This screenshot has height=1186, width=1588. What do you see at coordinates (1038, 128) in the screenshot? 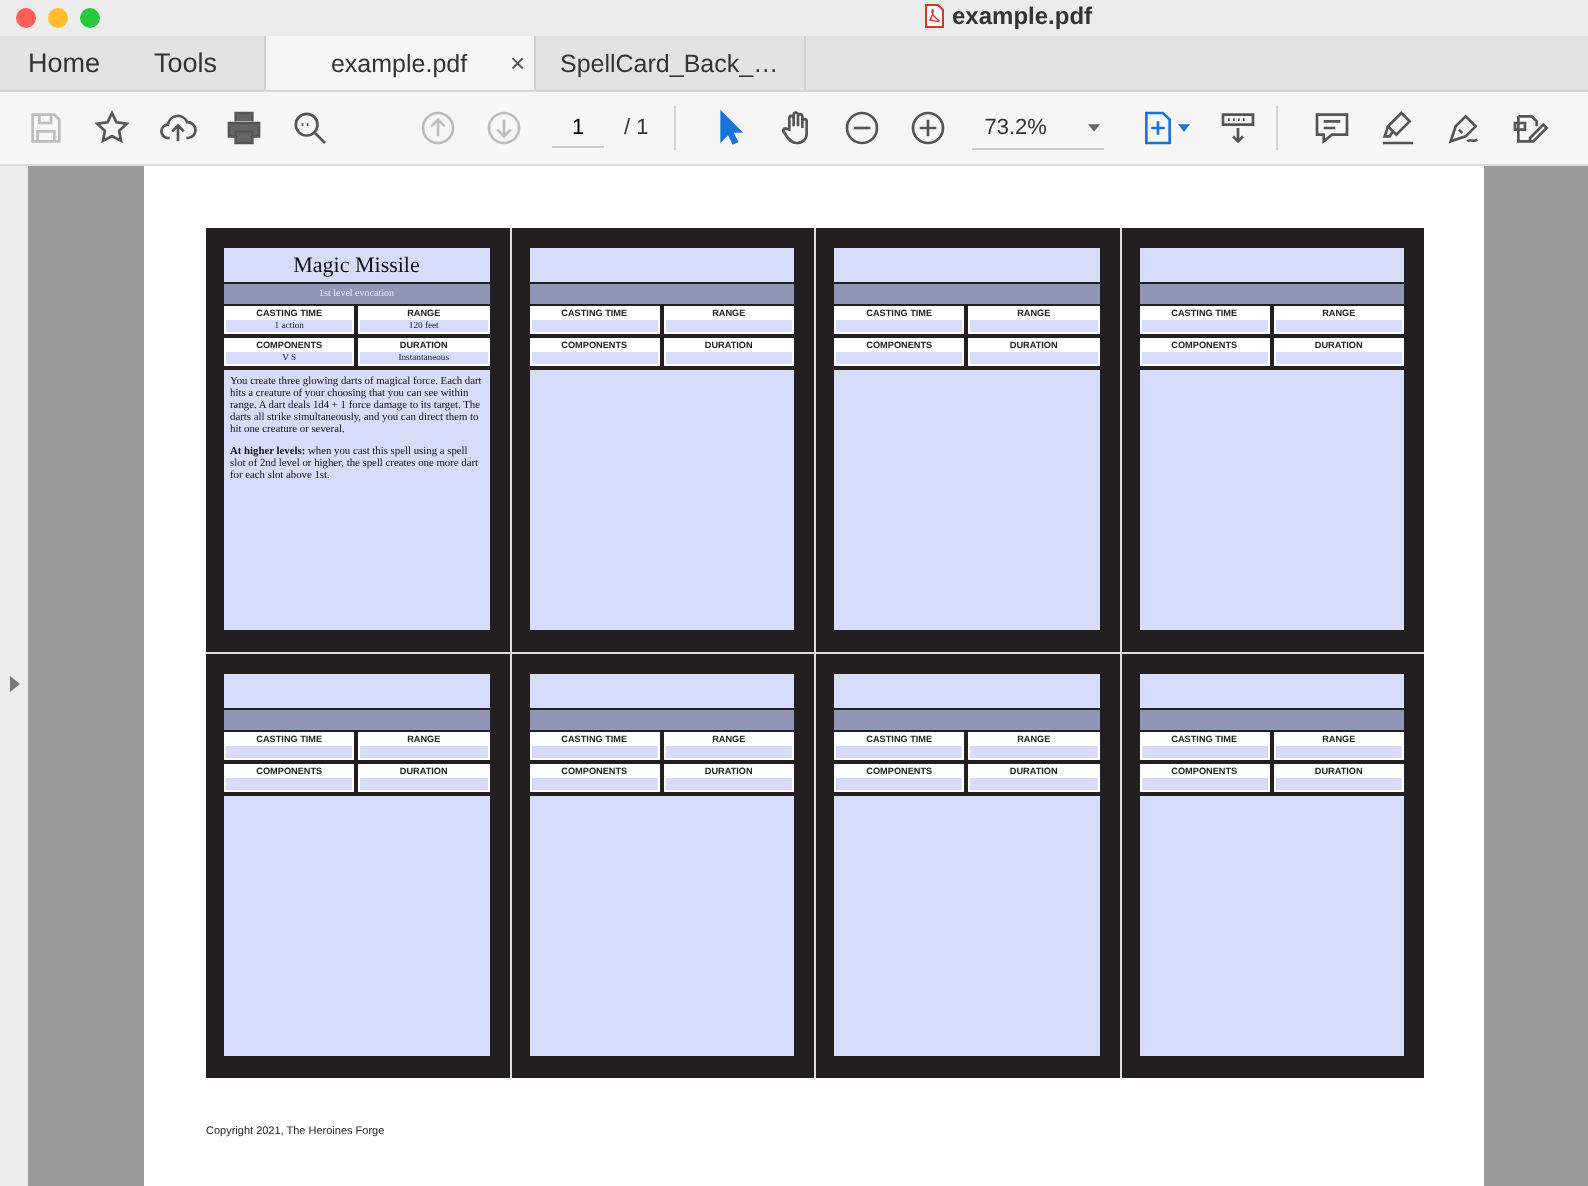
I see `zoom-dropdown: 73.2%` at bounding box center [1038, 128].